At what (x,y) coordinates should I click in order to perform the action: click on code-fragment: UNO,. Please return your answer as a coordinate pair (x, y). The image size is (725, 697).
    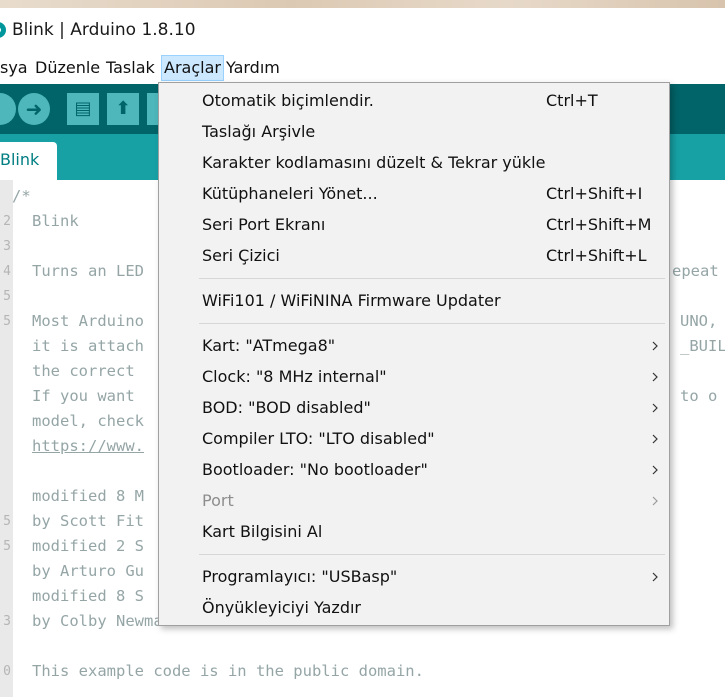
    Looking at the image, I should click on (699, 321).